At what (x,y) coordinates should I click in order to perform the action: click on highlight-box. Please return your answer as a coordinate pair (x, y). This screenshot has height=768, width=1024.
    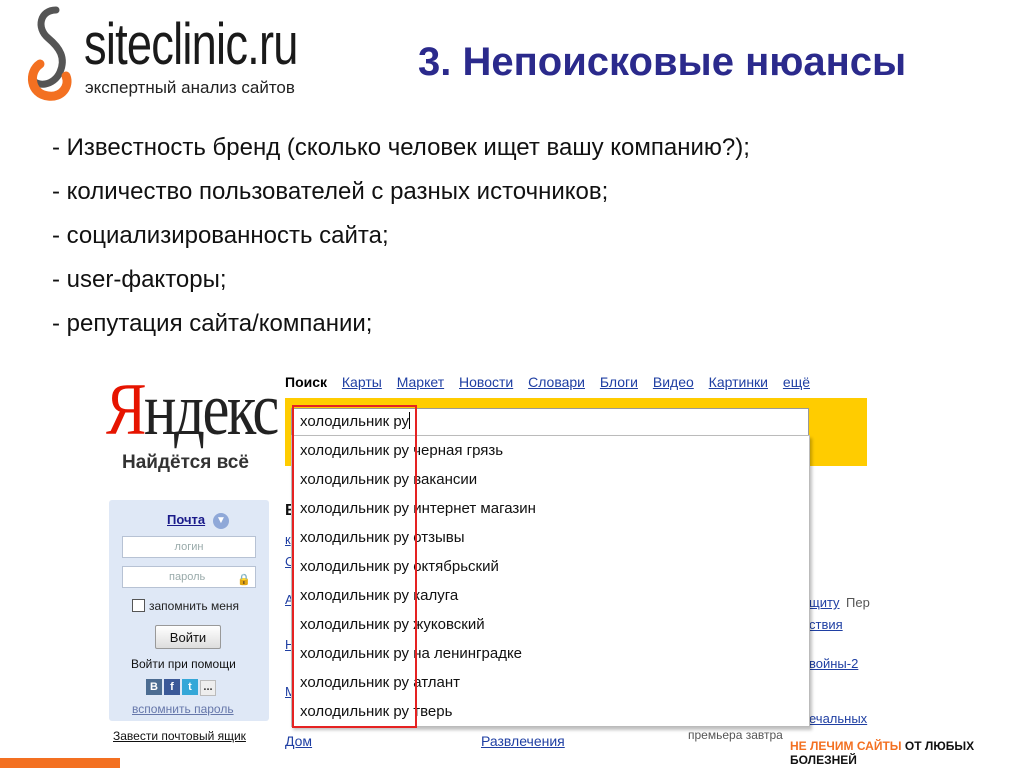
    Looking at the image, I should click on (354, 566).